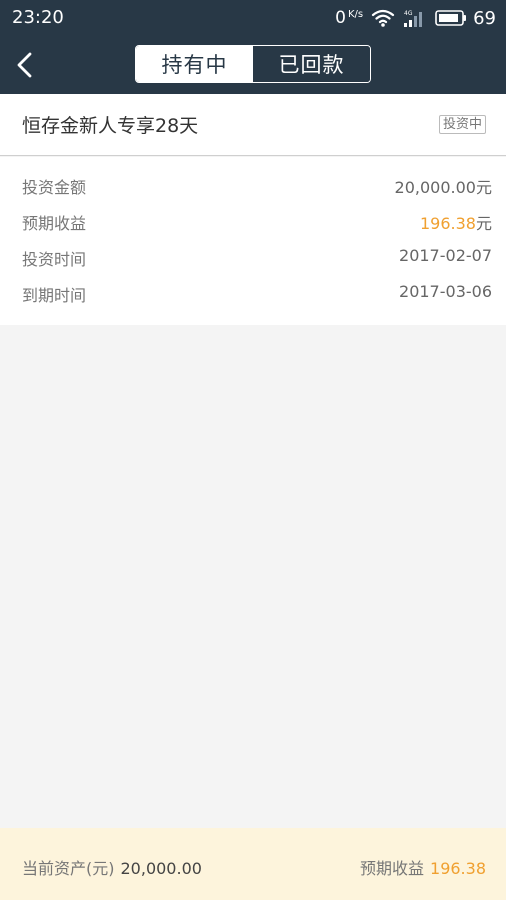  I want to click on earnings-summary-value: 196.38, so click(458, 868).